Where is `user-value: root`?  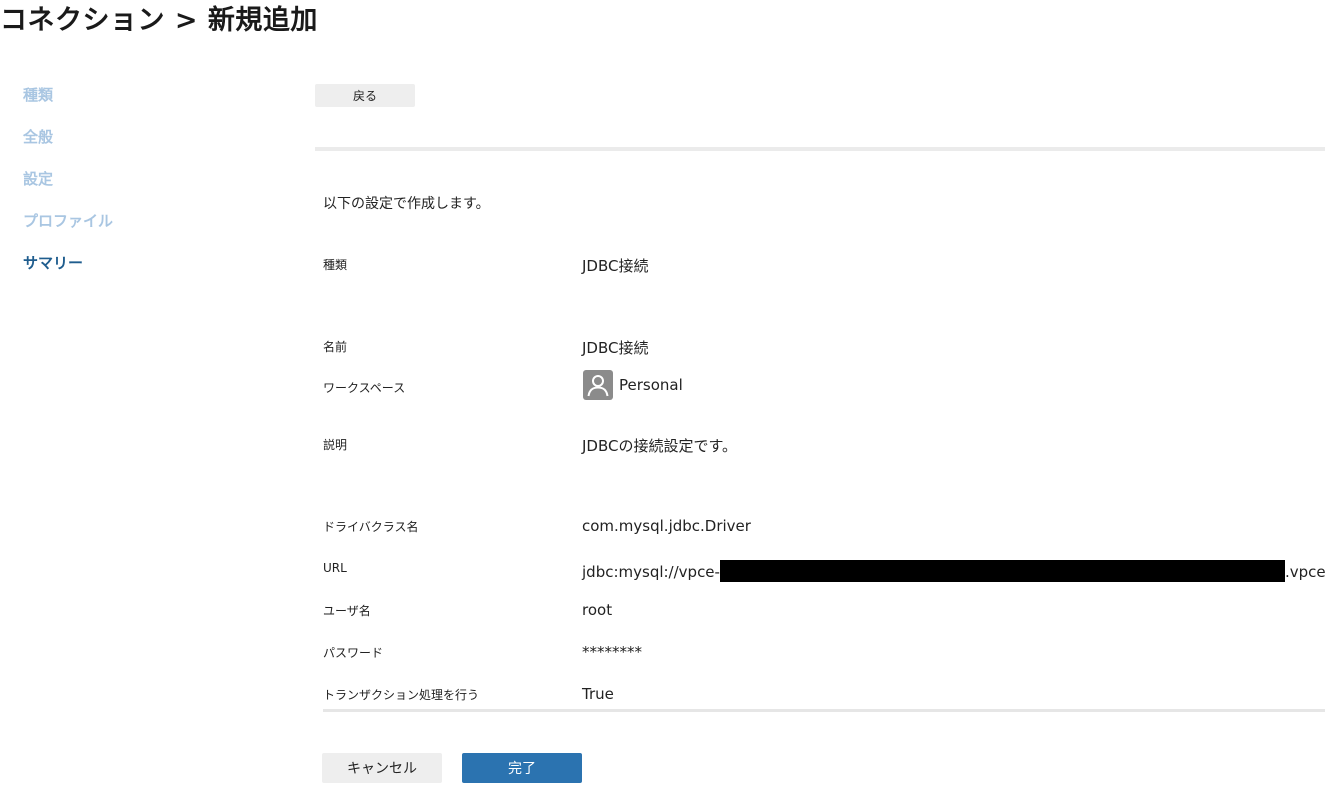 user-value: root is located at coordinates (597, 610).